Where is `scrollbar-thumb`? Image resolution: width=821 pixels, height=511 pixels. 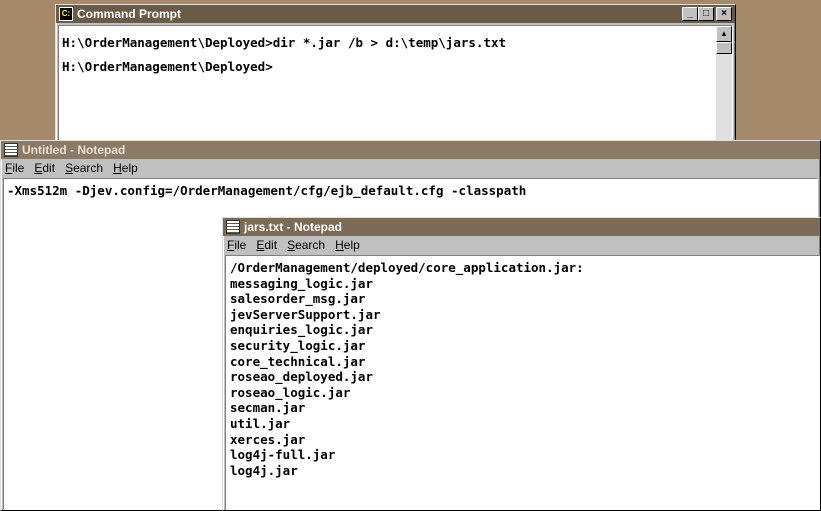
scrollbar-thumb is located at coordinates (724, 48).